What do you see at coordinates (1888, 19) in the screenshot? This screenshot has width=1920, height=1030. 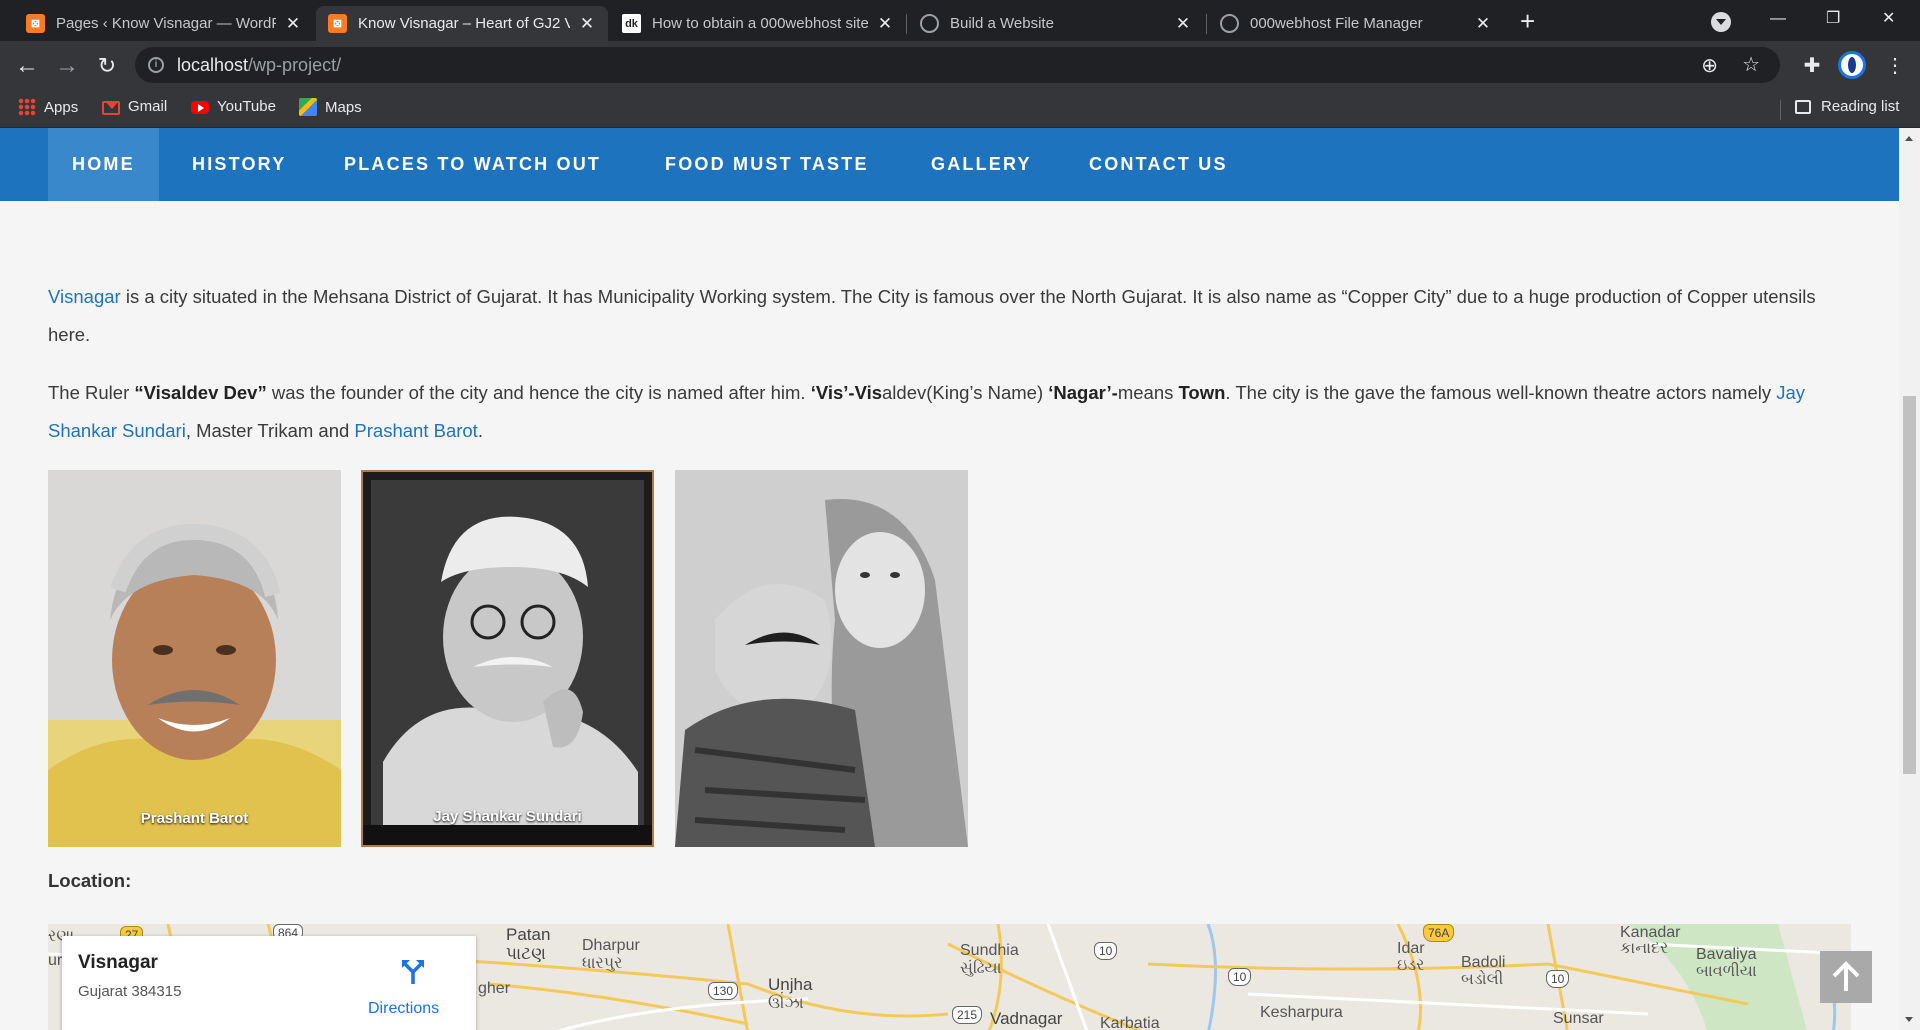 I see `close-window-icon: ✕` at bounding box center [1888, 19].